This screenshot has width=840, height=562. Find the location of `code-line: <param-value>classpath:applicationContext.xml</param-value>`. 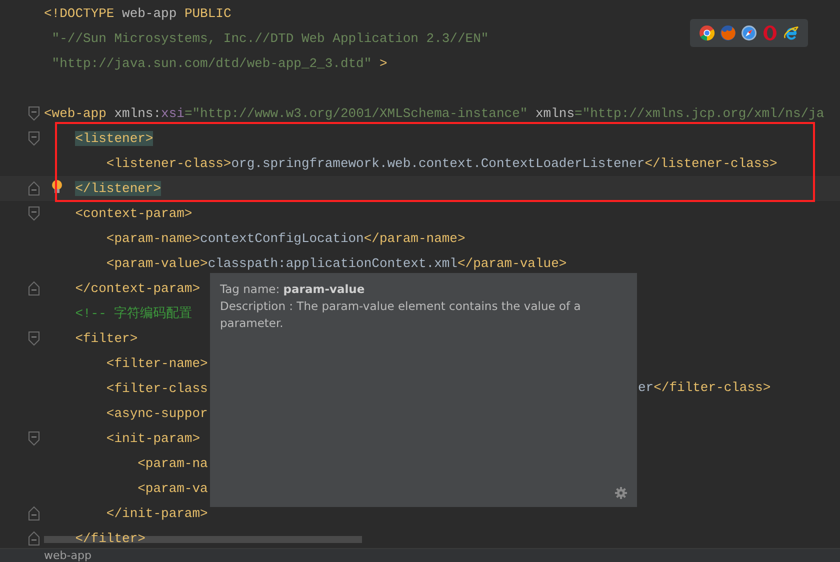

code-line: <param-value>classpath:applicationContext.xml</param-value> is located at coordinates (336, 263).